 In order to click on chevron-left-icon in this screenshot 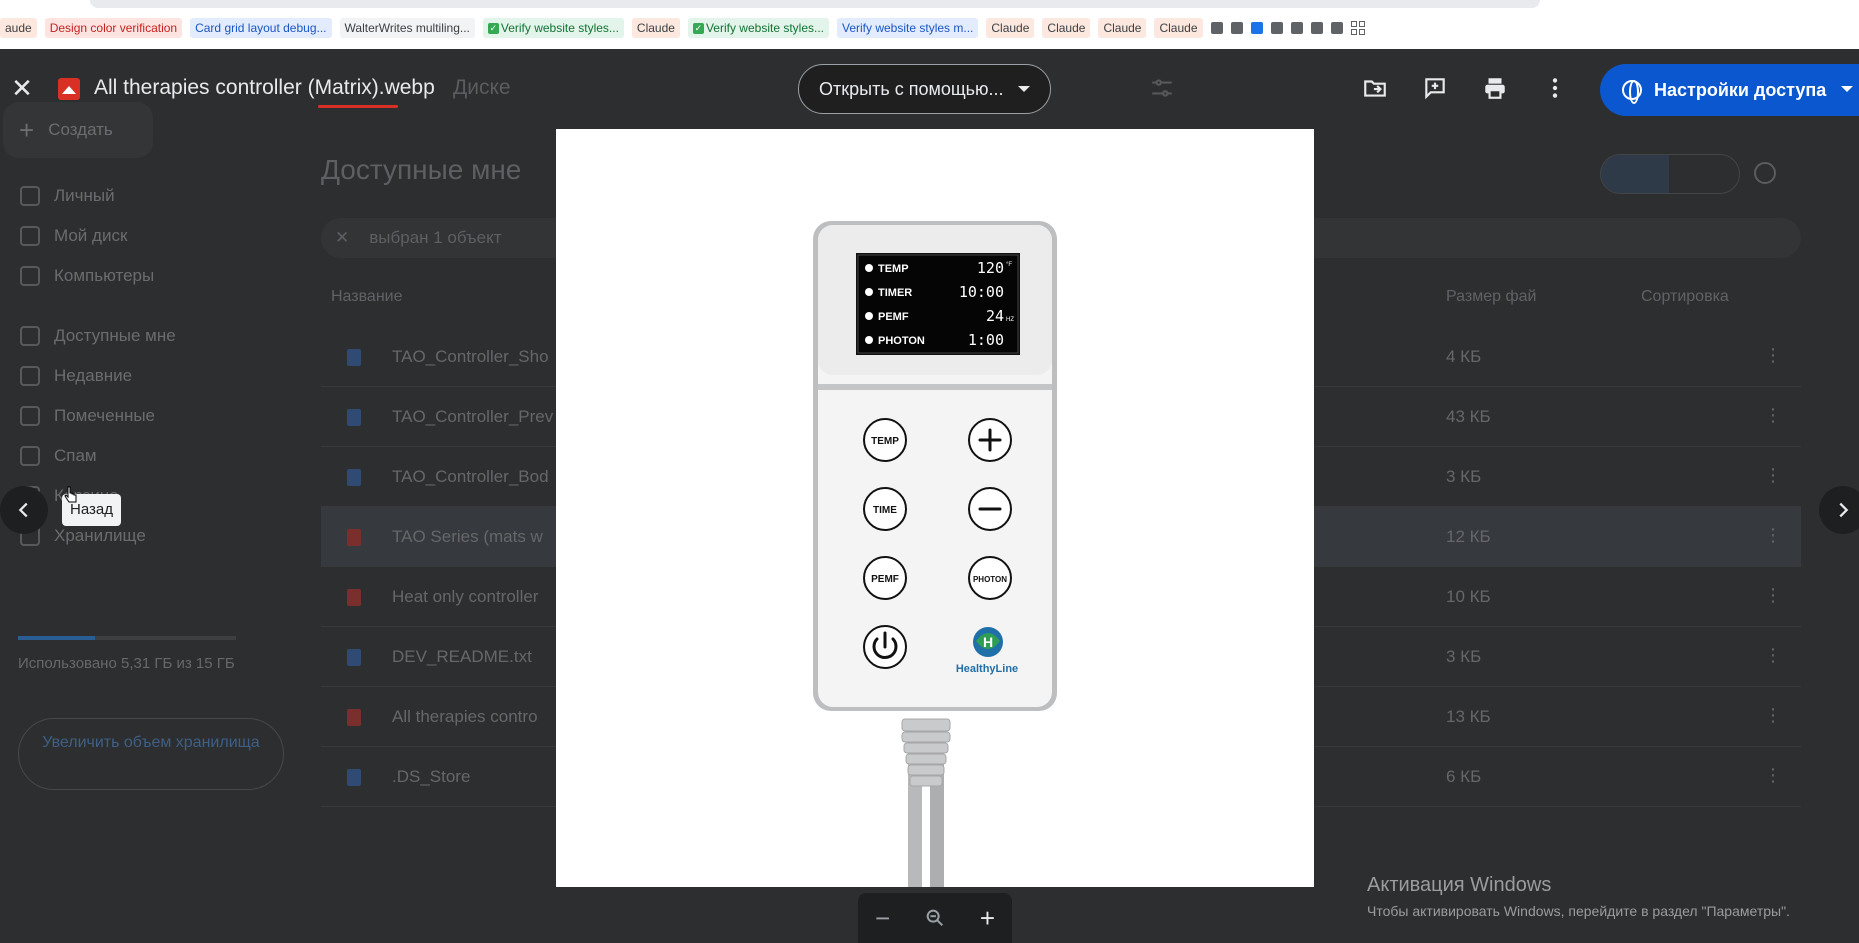, I will do `click(23, 510)`.